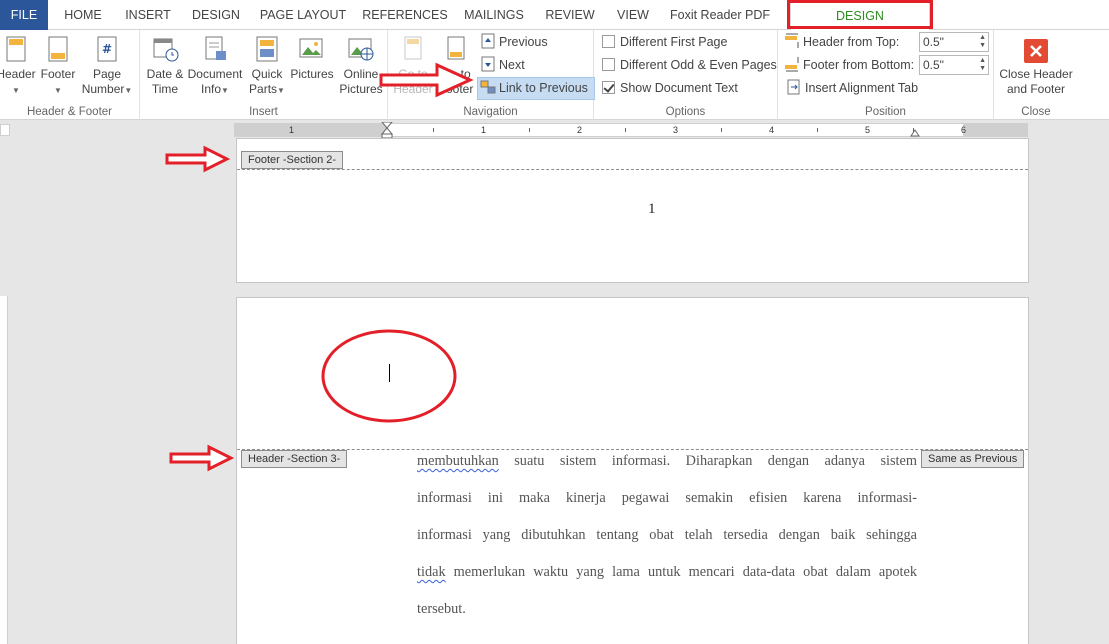  What do you see at coordinates (862, 88) in the screenshot?
I see `insert-alignment-tab-label: Insert Alignment Tab` at bounding box center [862, 88].